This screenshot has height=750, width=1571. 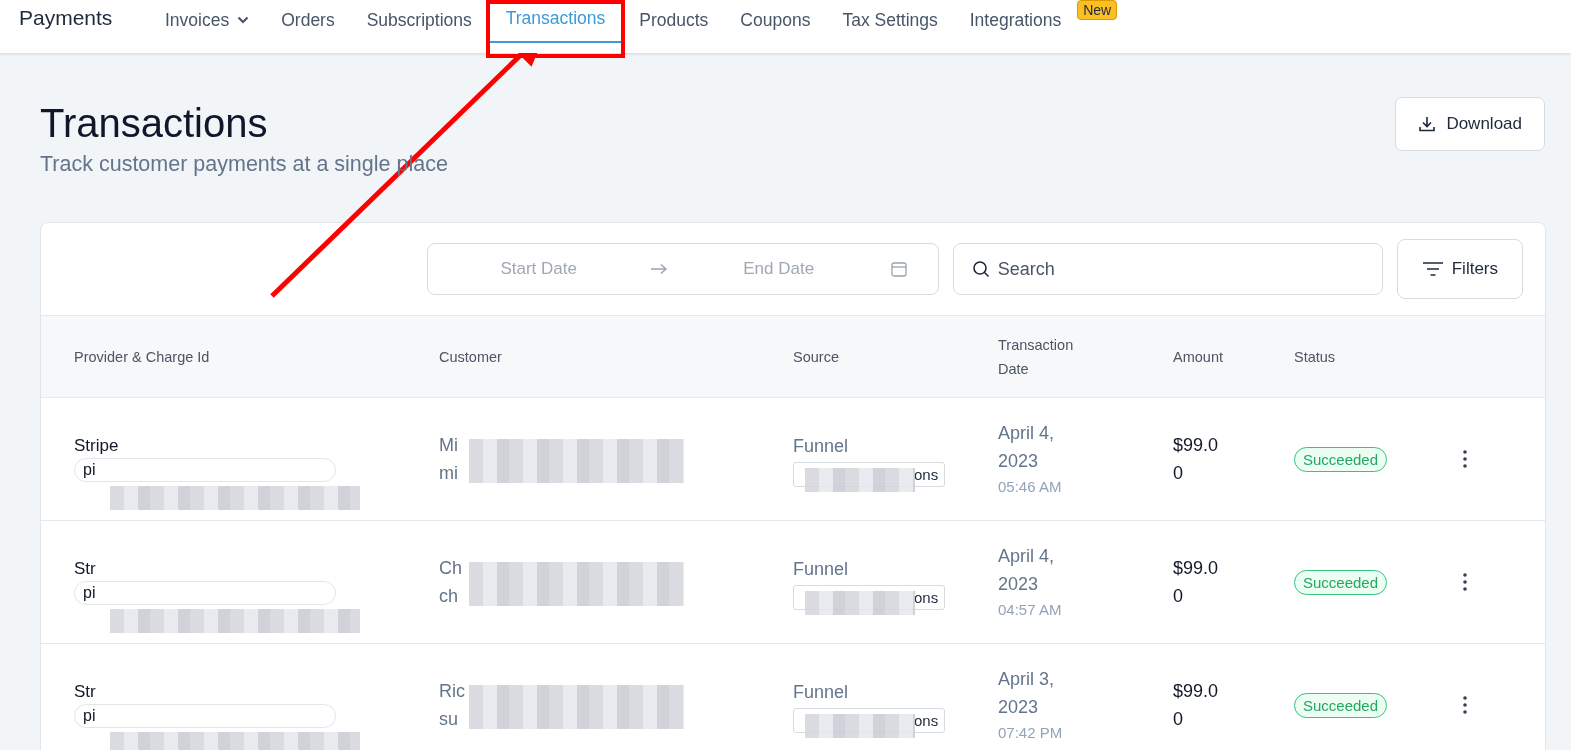 I want to click on column-header: Customer, so click(x=471, y=357).